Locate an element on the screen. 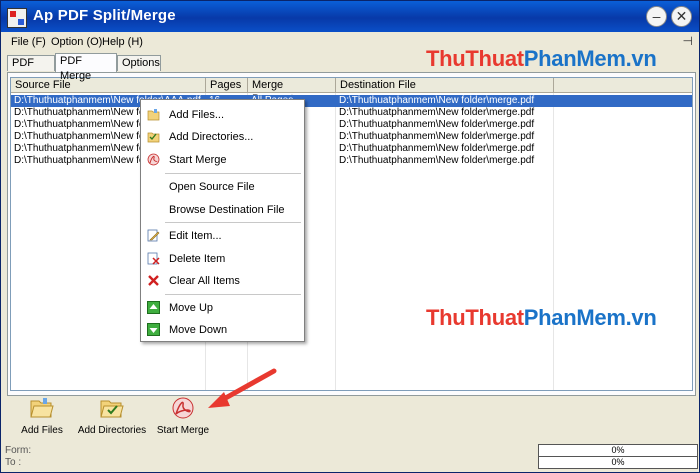 Image resolution: width=700 pixels, height=473 pixels. tab-options: Options is located at coordinates (139, 63).